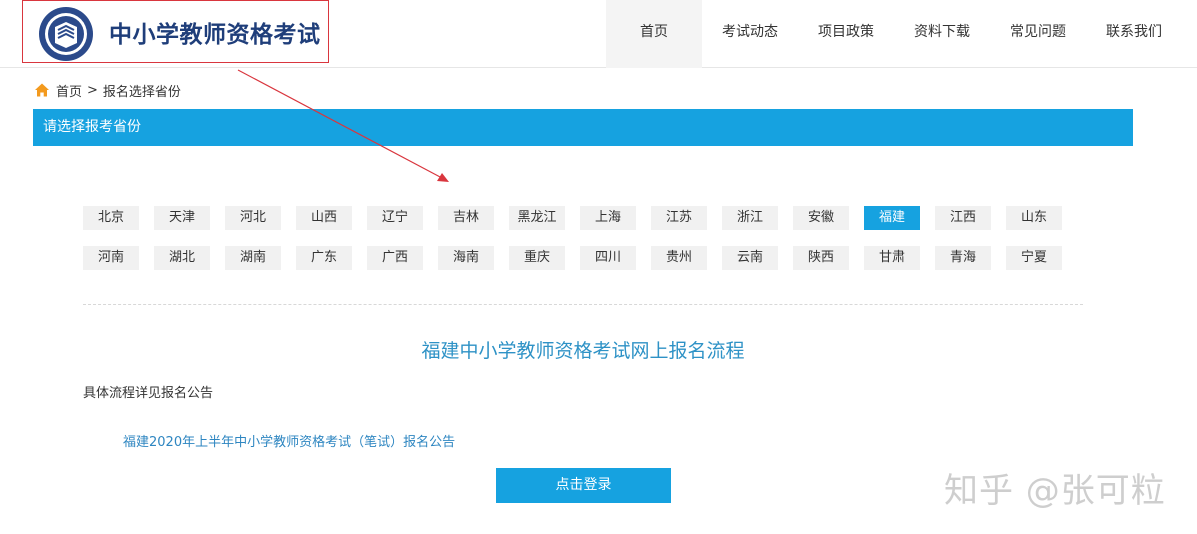 The height and width of the screenshot is (534, 1197). Describe the element at coordinates (537, 258) in the screenshot. I see `province-chongqing: 重庆` at that location.